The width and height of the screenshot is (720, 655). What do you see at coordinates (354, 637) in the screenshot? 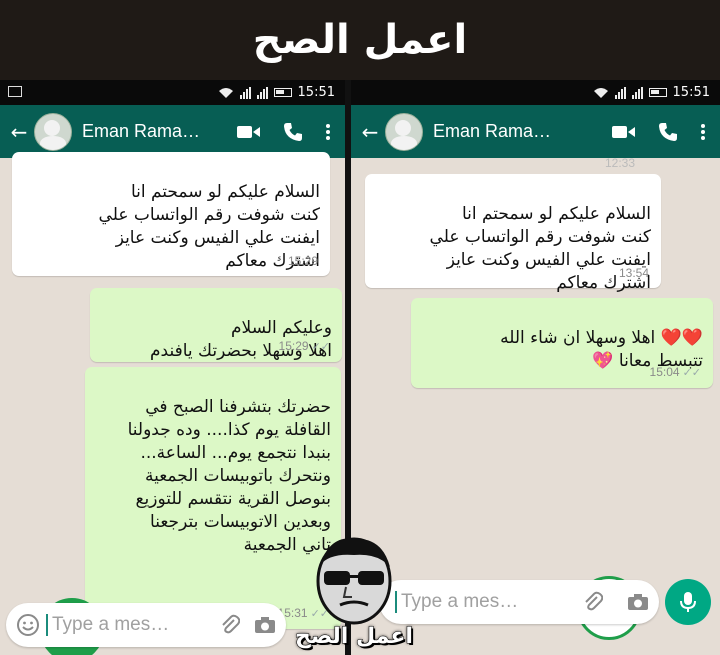
I see `logo-text: اعمل الصح` at bounding box center [354, 637].